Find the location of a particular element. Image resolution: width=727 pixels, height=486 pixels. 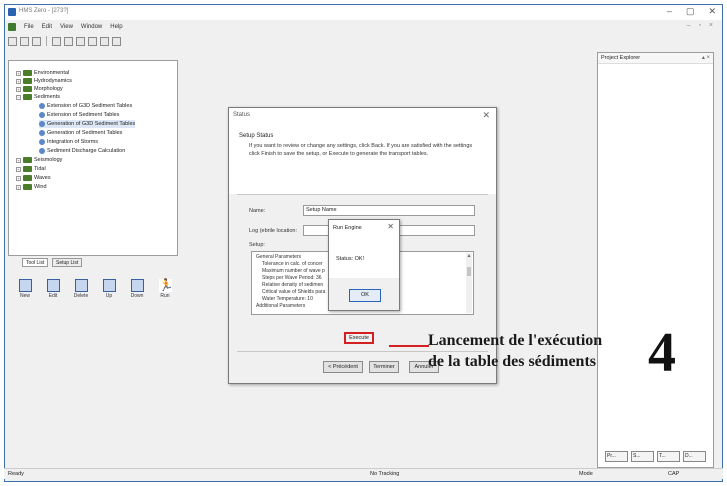

toolbar-separator is located at coordinates (46, 41).